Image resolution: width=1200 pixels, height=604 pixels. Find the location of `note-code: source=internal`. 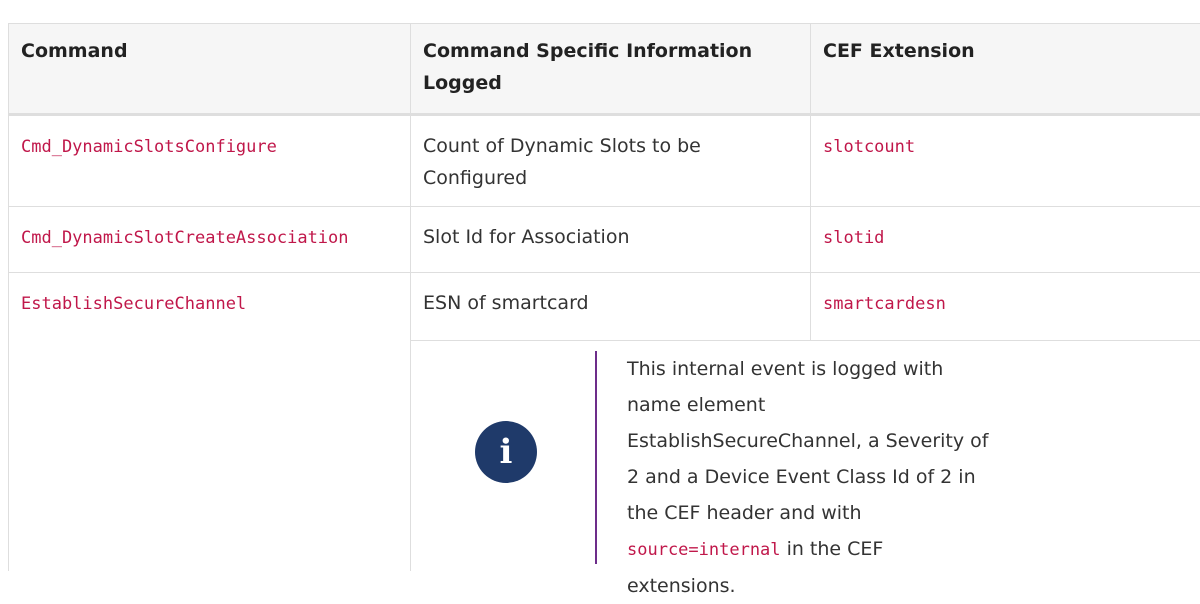

note-code: source=internal is located at coordinates (704, 550).